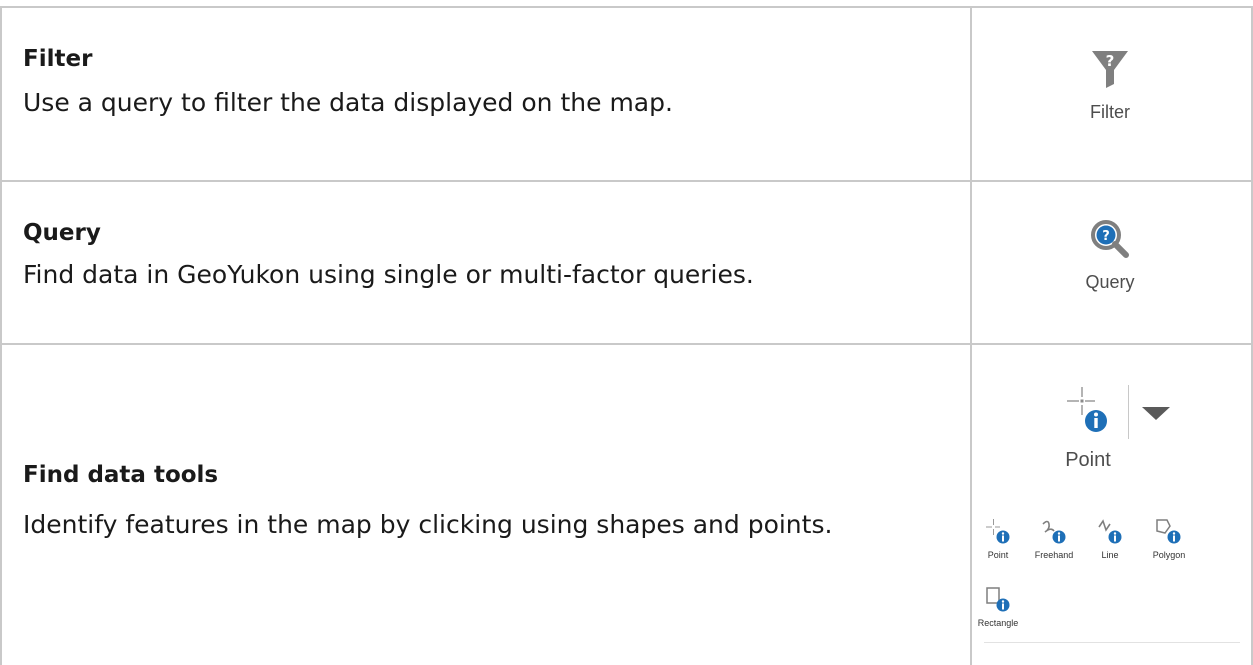 Image resolution: width=1253 pixels, height=665 pixels. I want to click on gallery-item-polygon: Polygon, so click(1169, 539).